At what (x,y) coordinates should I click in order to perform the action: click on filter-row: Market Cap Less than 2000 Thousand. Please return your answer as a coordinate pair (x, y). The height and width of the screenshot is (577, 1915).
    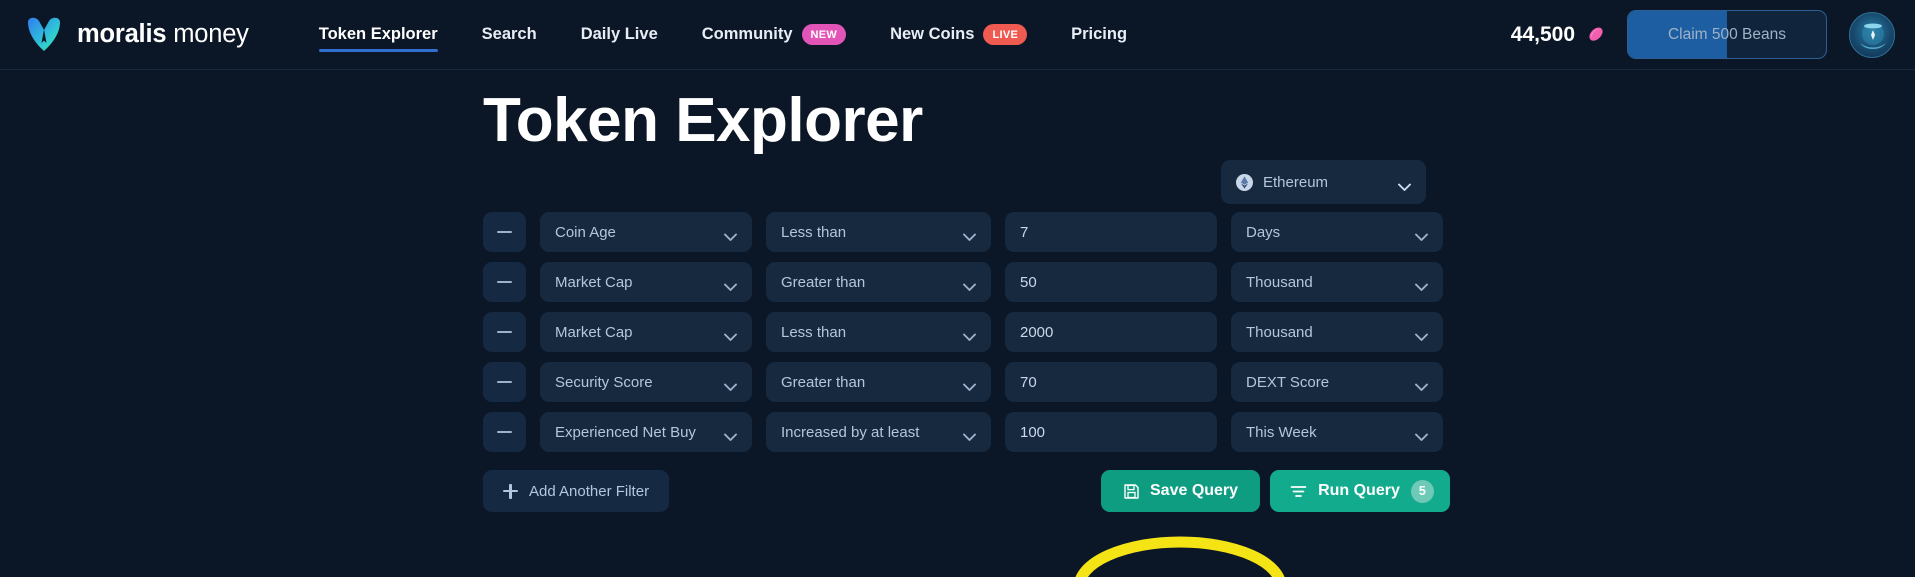
    Looking at the image, I should click on (1199, 332).